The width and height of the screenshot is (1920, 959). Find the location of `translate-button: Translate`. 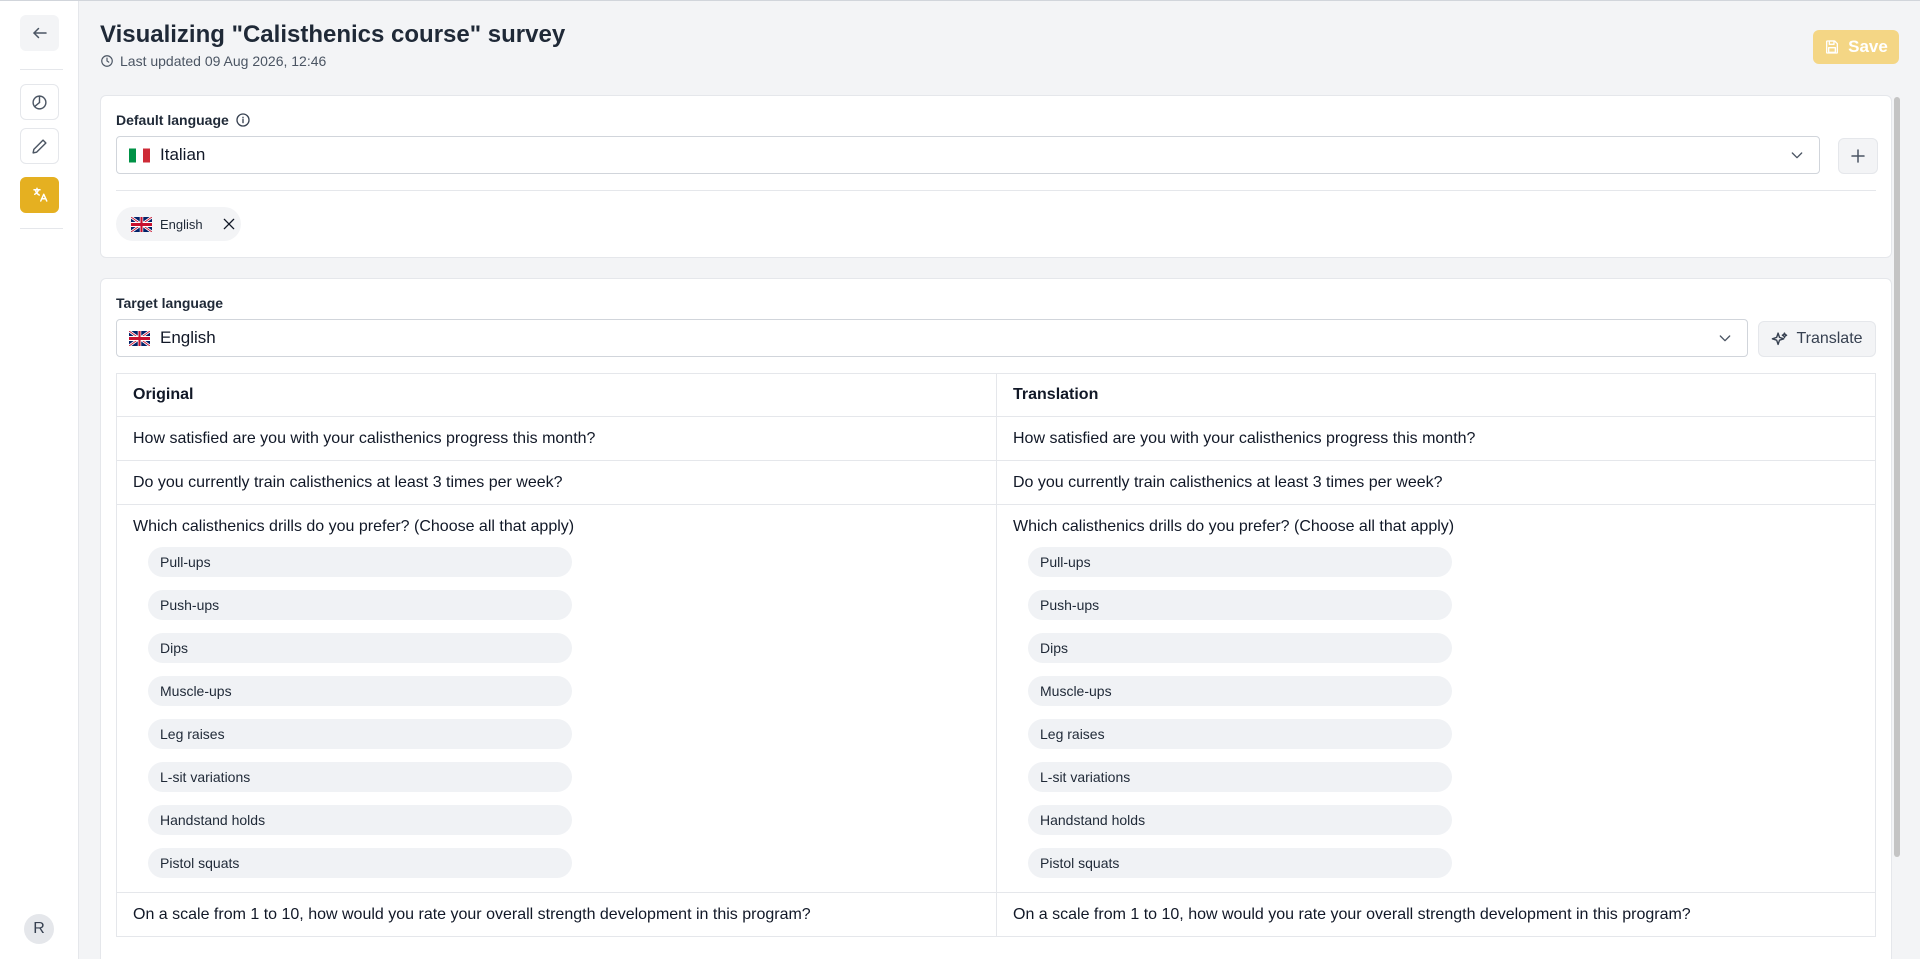

translate-button: Translate is located at coordinates (1817, 339).